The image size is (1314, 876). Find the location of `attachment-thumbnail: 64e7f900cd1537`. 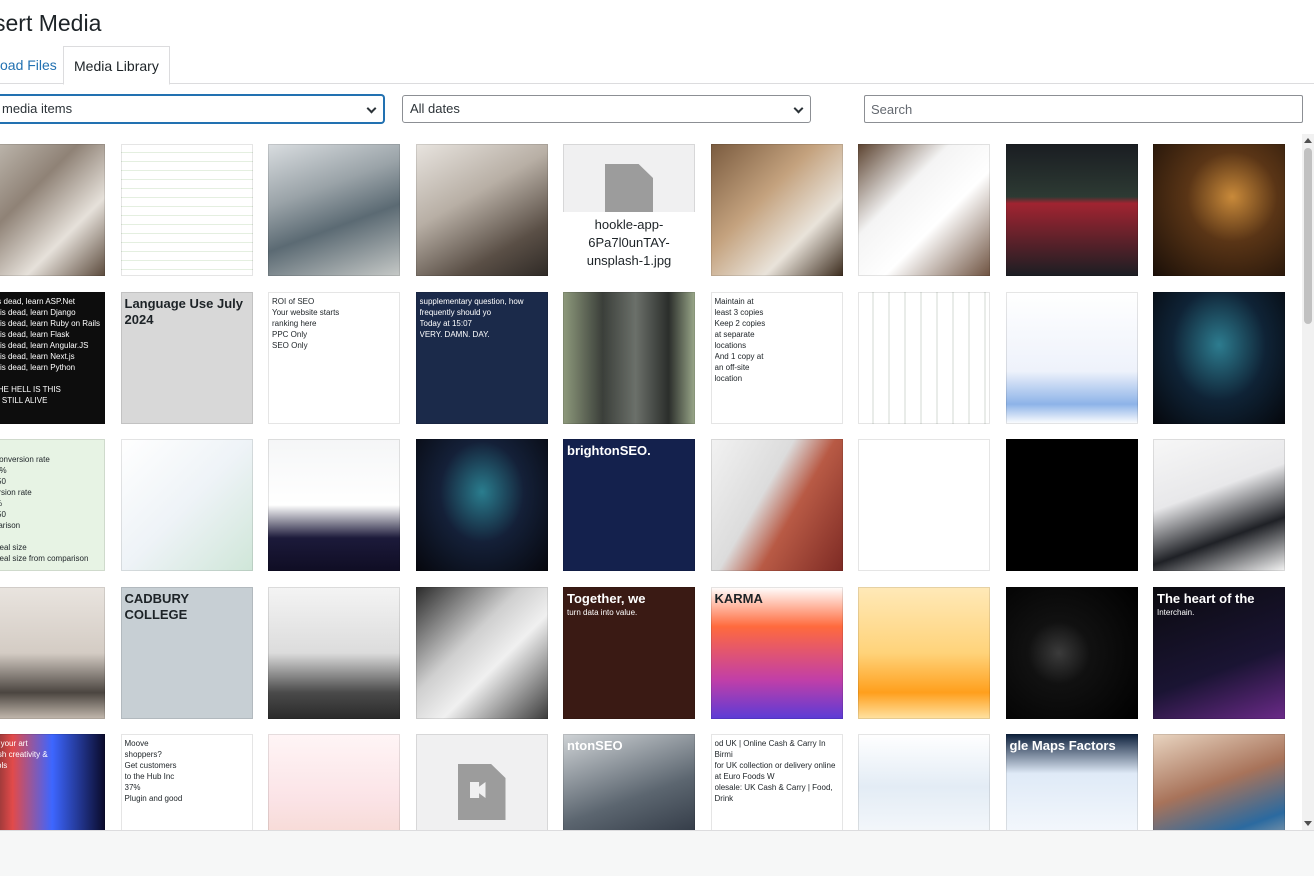

attachment-thumbnail: 64e7f900cd1537 is located at coordinates (481, 782).